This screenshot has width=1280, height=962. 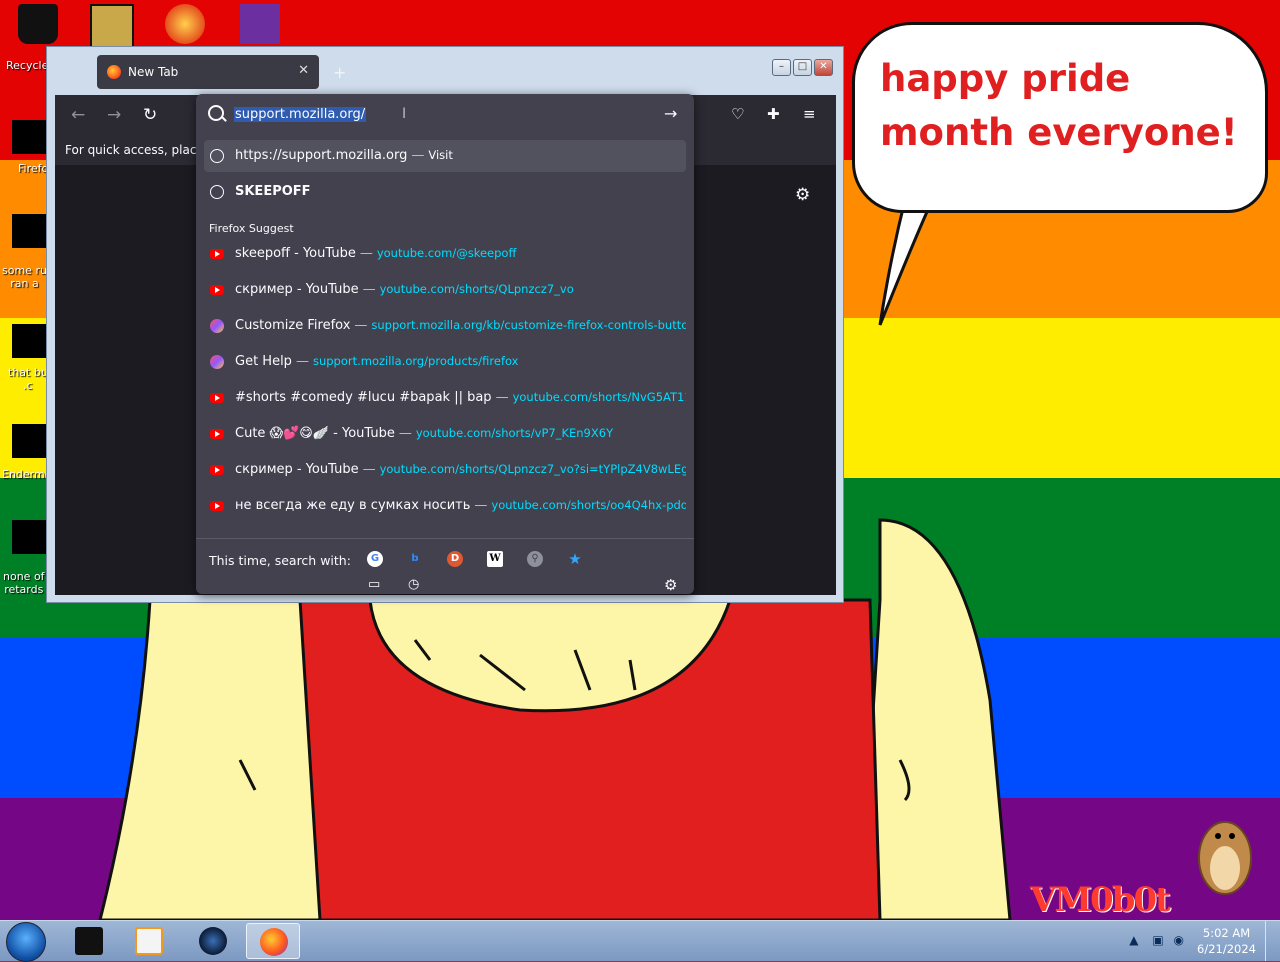 What do you see at coordinates (455, 559) in the screenshot?
I see `duckduckgo-icon: D` at bounding box center [455, 559].